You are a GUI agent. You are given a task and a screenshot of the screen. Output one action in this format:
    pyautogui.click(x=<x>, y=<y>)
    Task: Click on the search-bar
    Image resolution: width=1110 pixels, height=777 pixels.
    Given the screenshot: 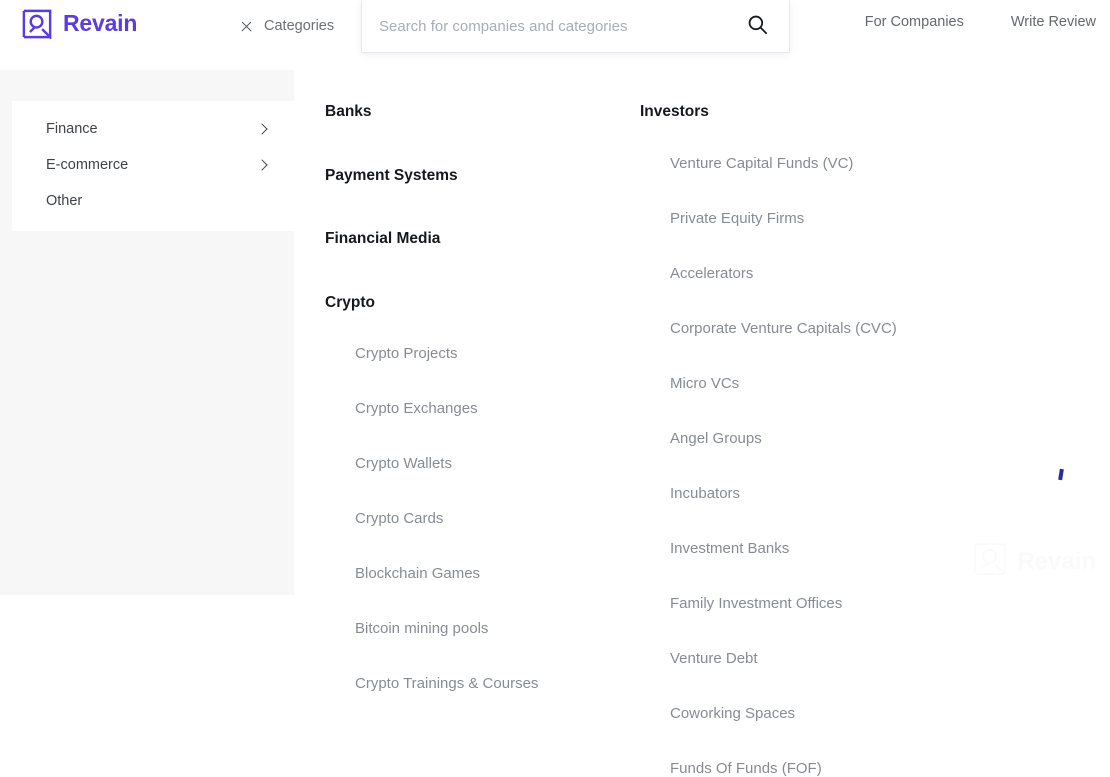 What is the action you would take?
    pyautogui.click(x=575, y=26)
    